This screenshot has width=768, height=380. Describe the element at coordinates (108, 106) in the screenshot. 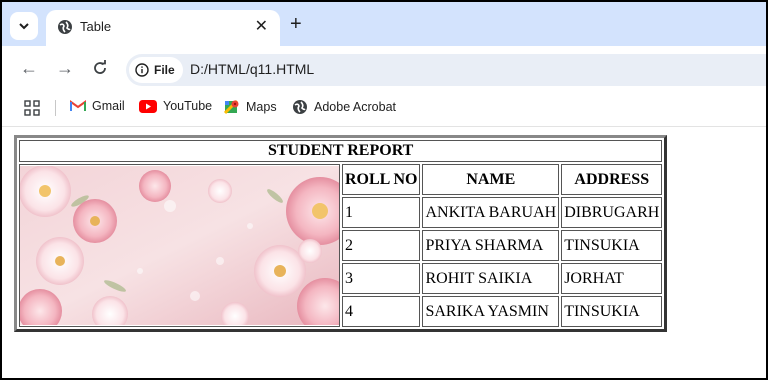

I see `bookmark-label: Gmail` at that location.